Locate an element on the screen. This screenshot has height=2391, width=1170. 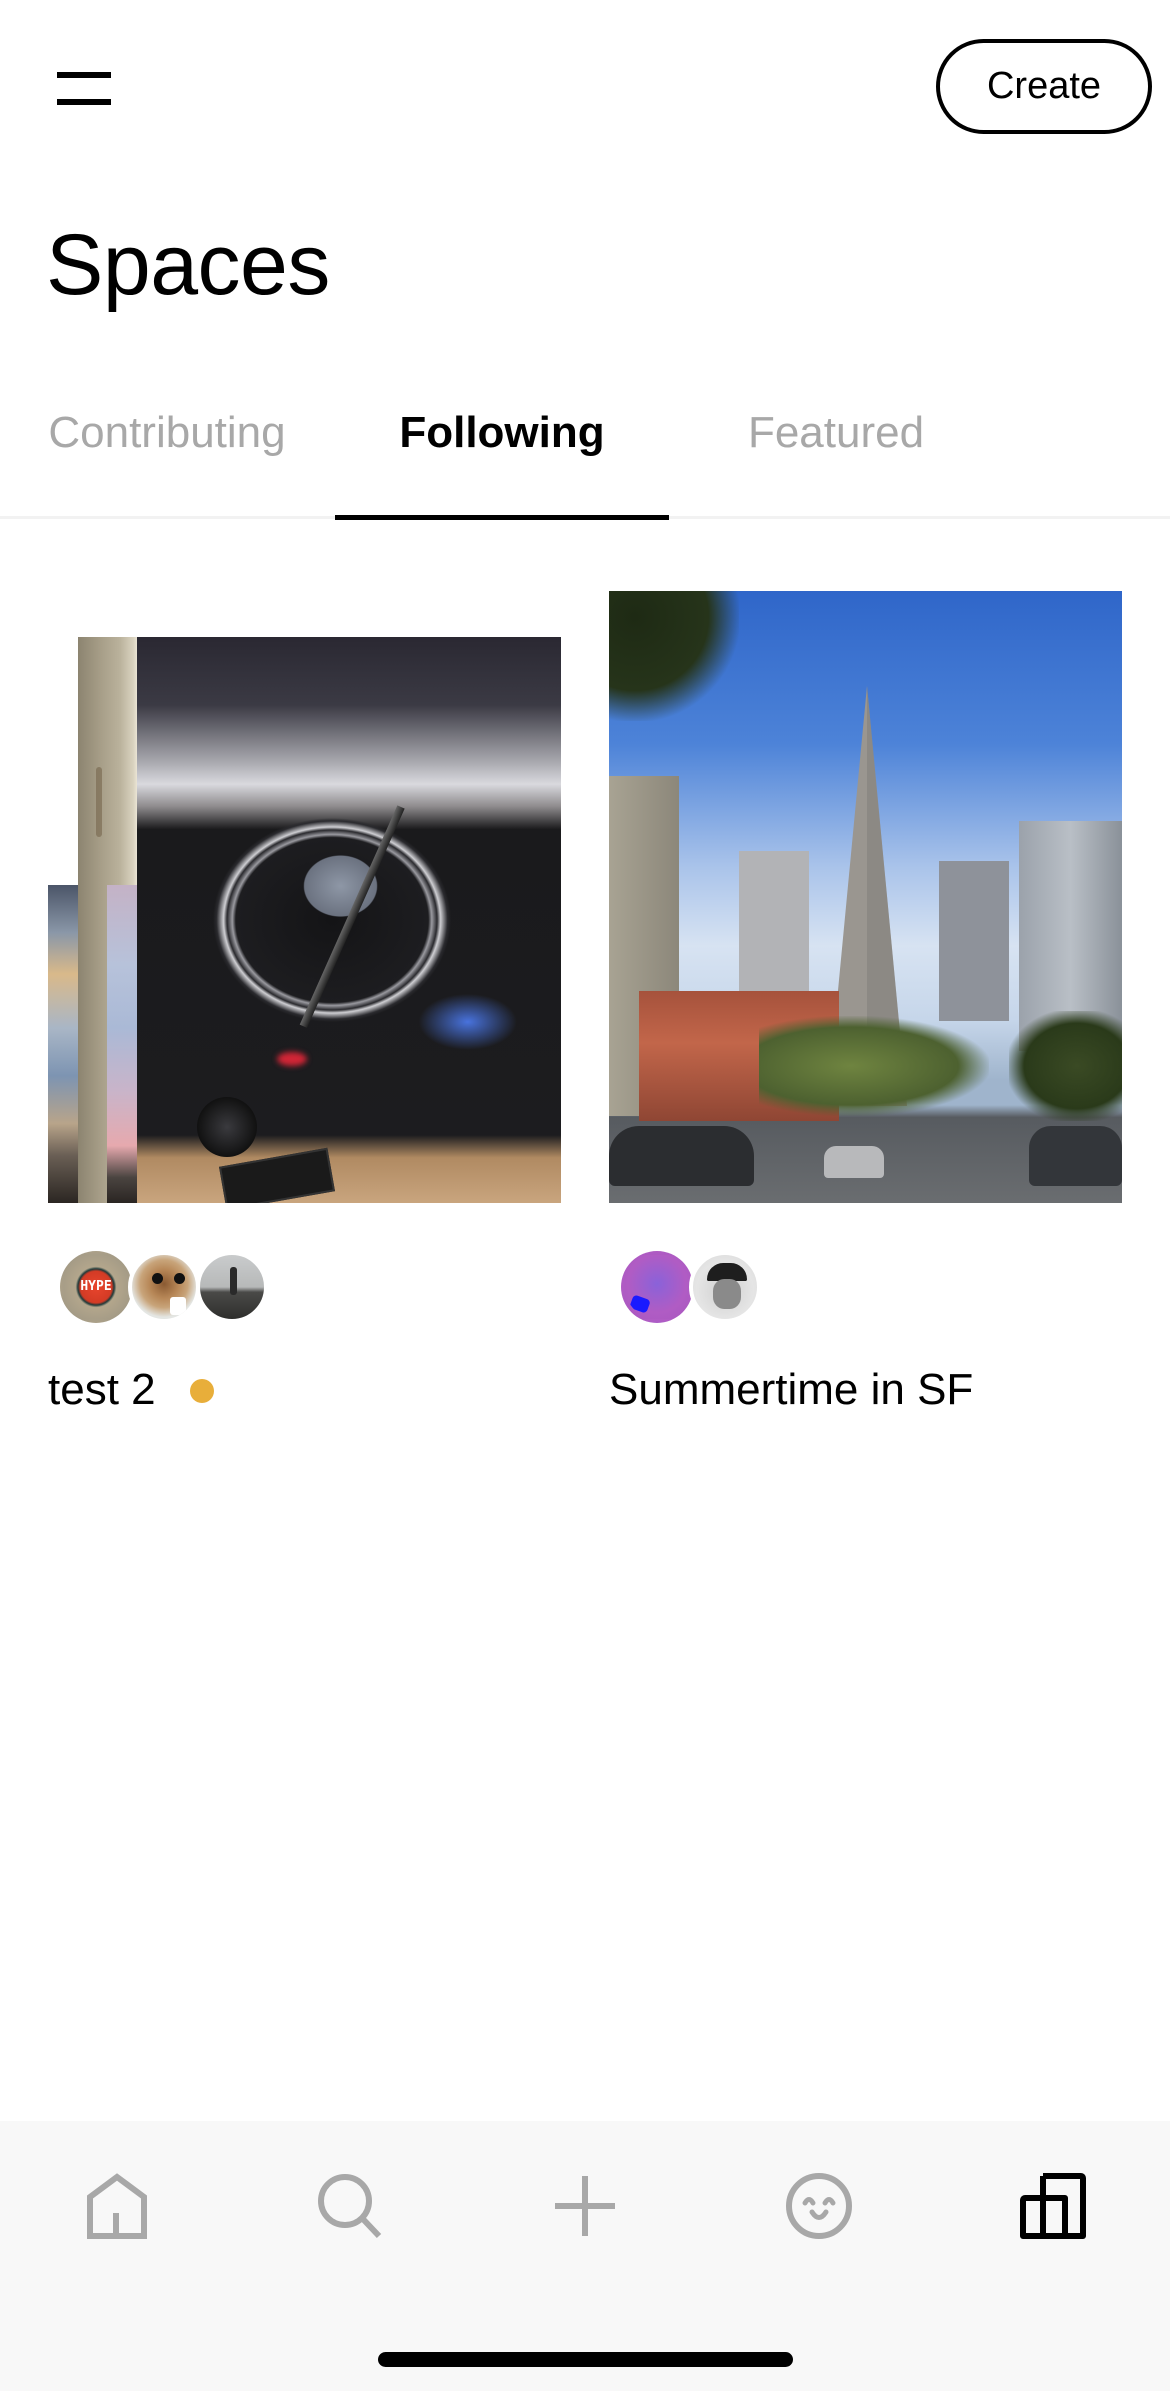
nav-add is located at coordinates (585, 2206).